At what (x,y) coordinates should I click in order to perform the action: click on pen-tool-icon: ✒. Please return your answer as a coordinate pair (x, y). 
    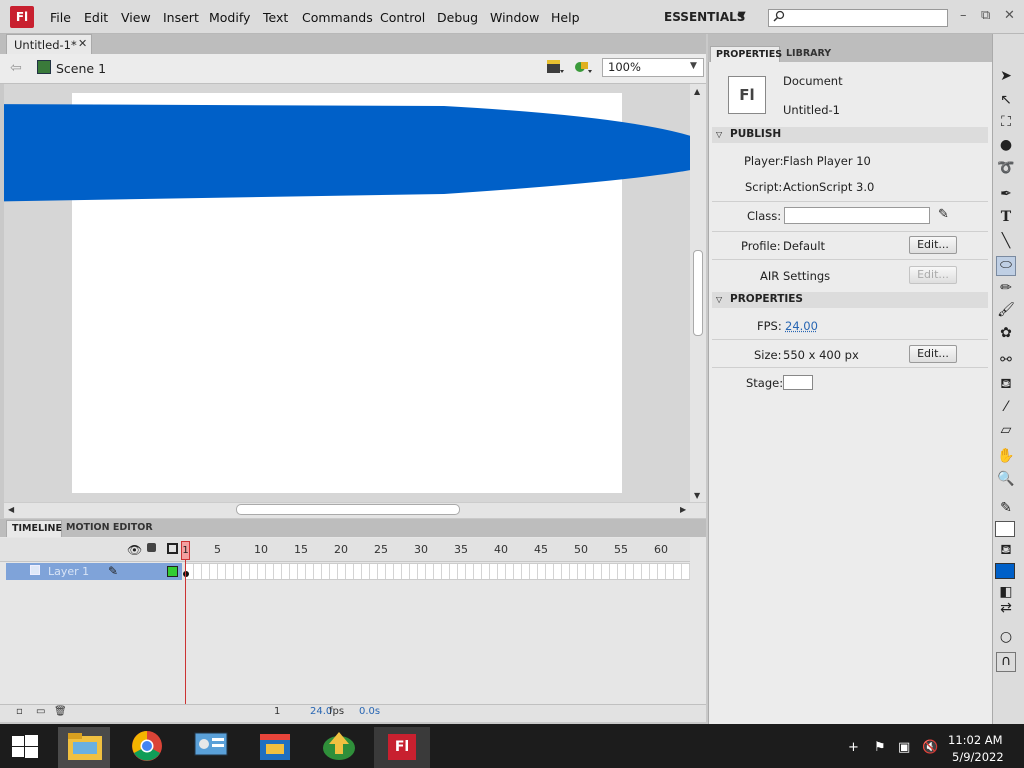
    Looking at the image, I should click on (1006, 196).